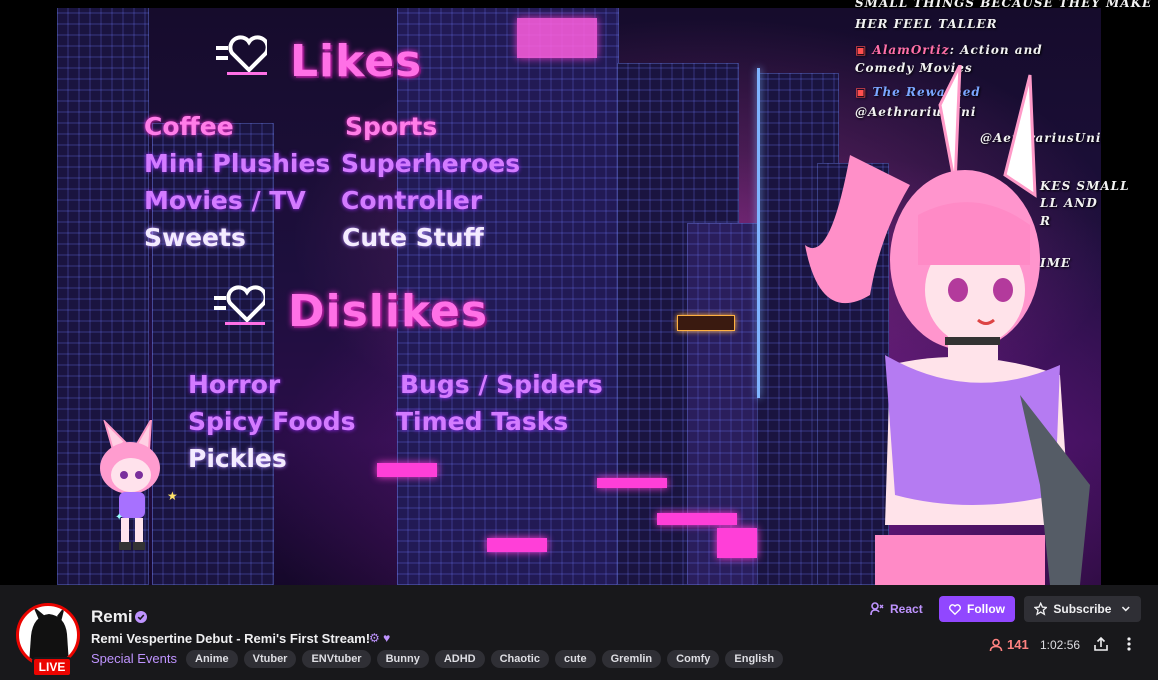 The width and height of the screenshot is (1158, 680). I want to click on dislike-item: Bugs / Spiders, so click(501, 384).